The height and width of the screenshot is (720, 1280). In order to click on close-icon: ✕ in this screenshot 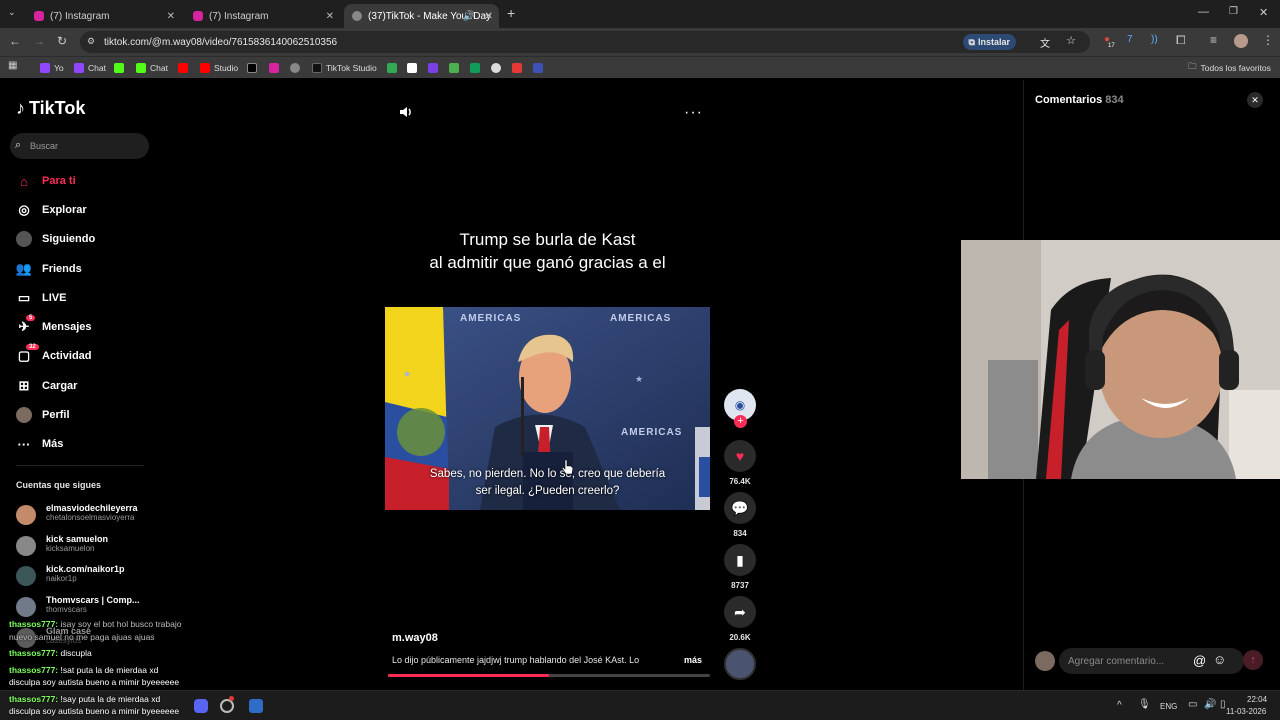, I will do `click(1255, 99)`.